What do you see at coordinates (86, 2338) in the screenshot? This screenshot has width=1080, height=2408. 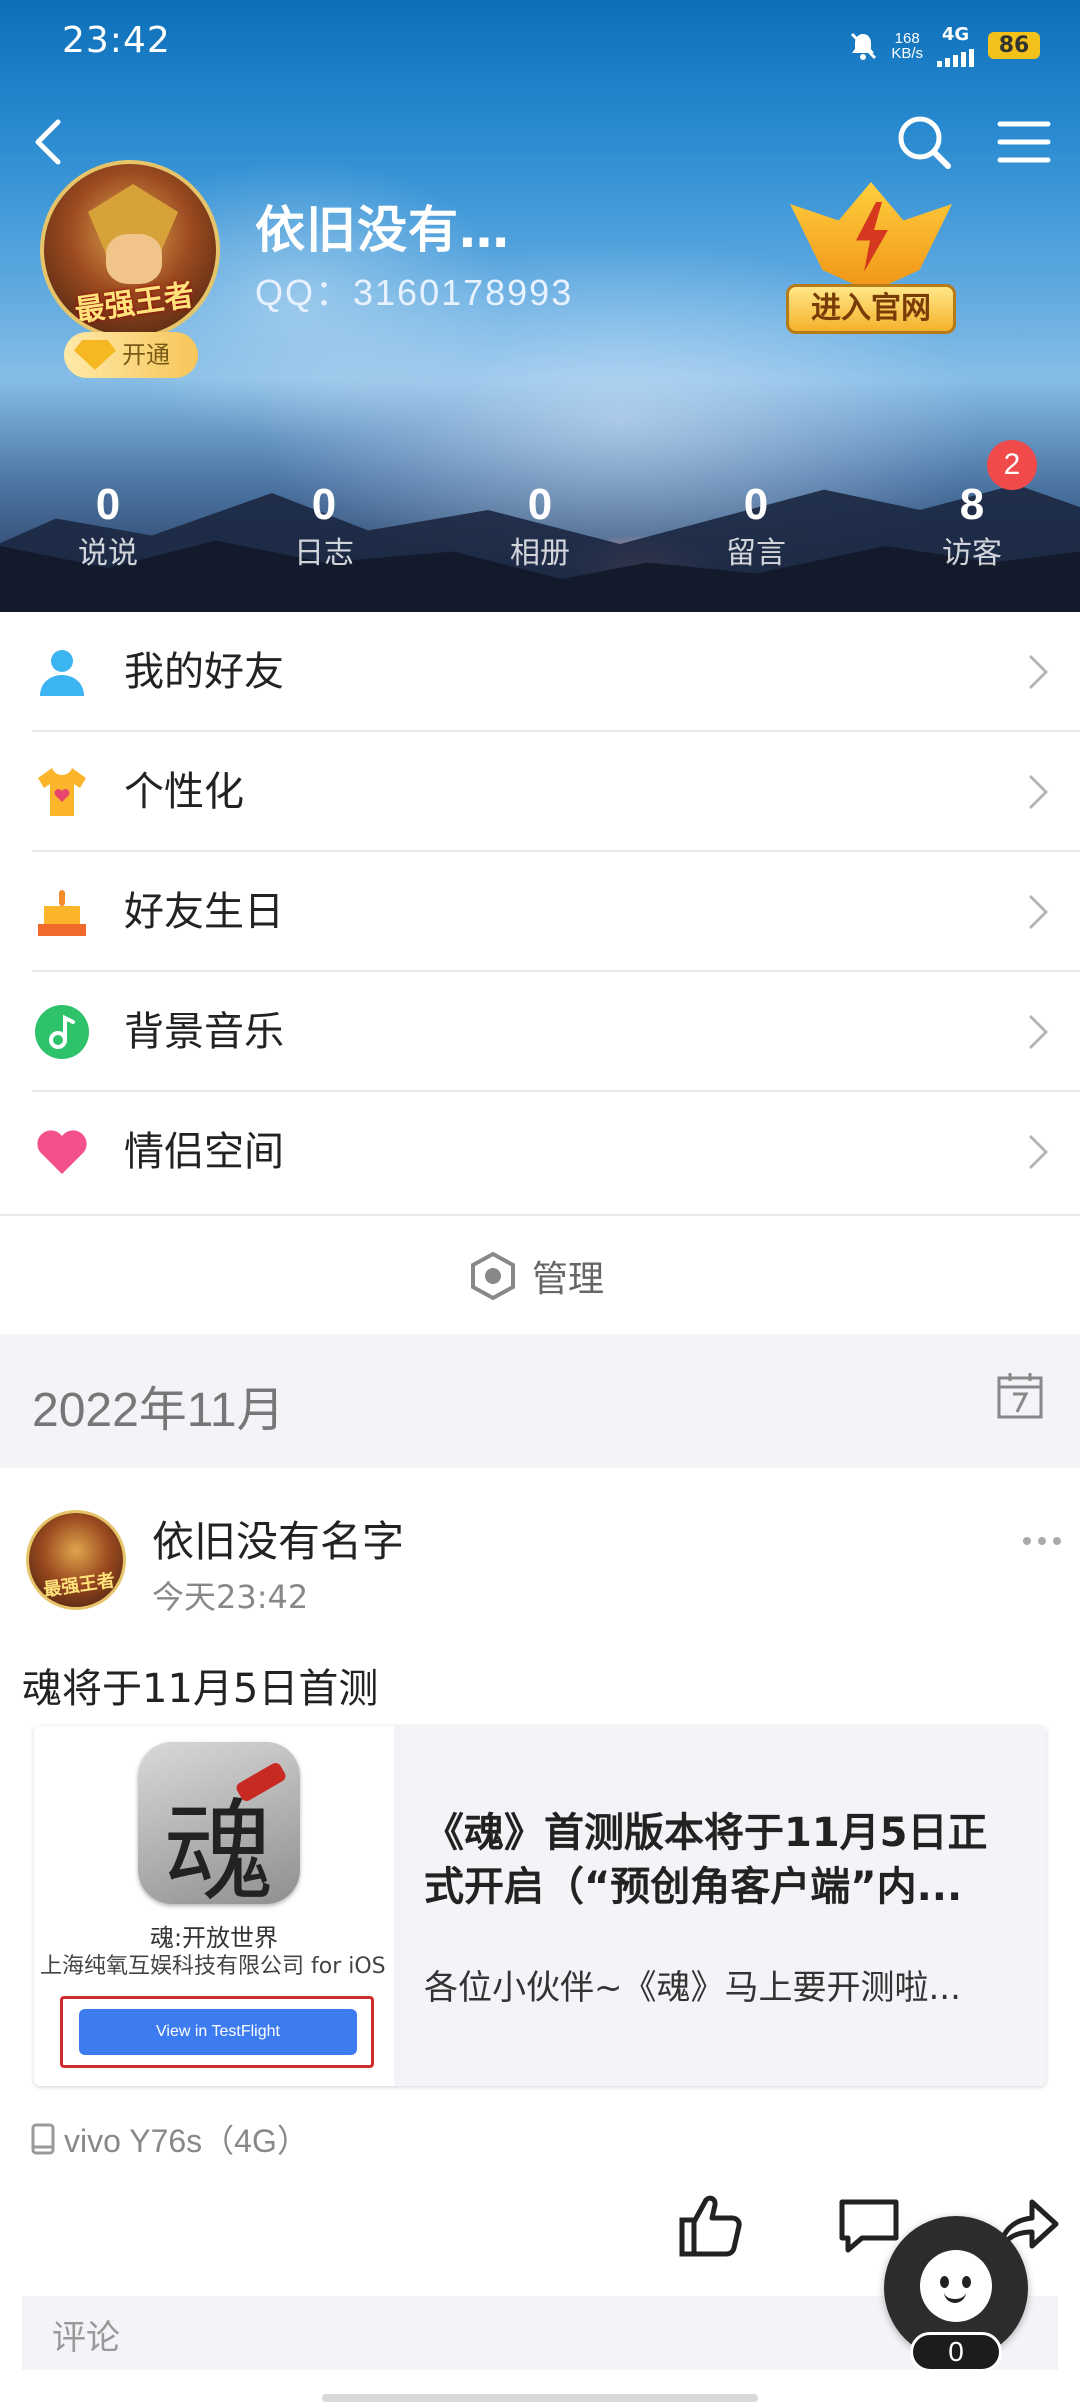 I see `comment-placeholder: 评论` at bounding box center [86, 2338].